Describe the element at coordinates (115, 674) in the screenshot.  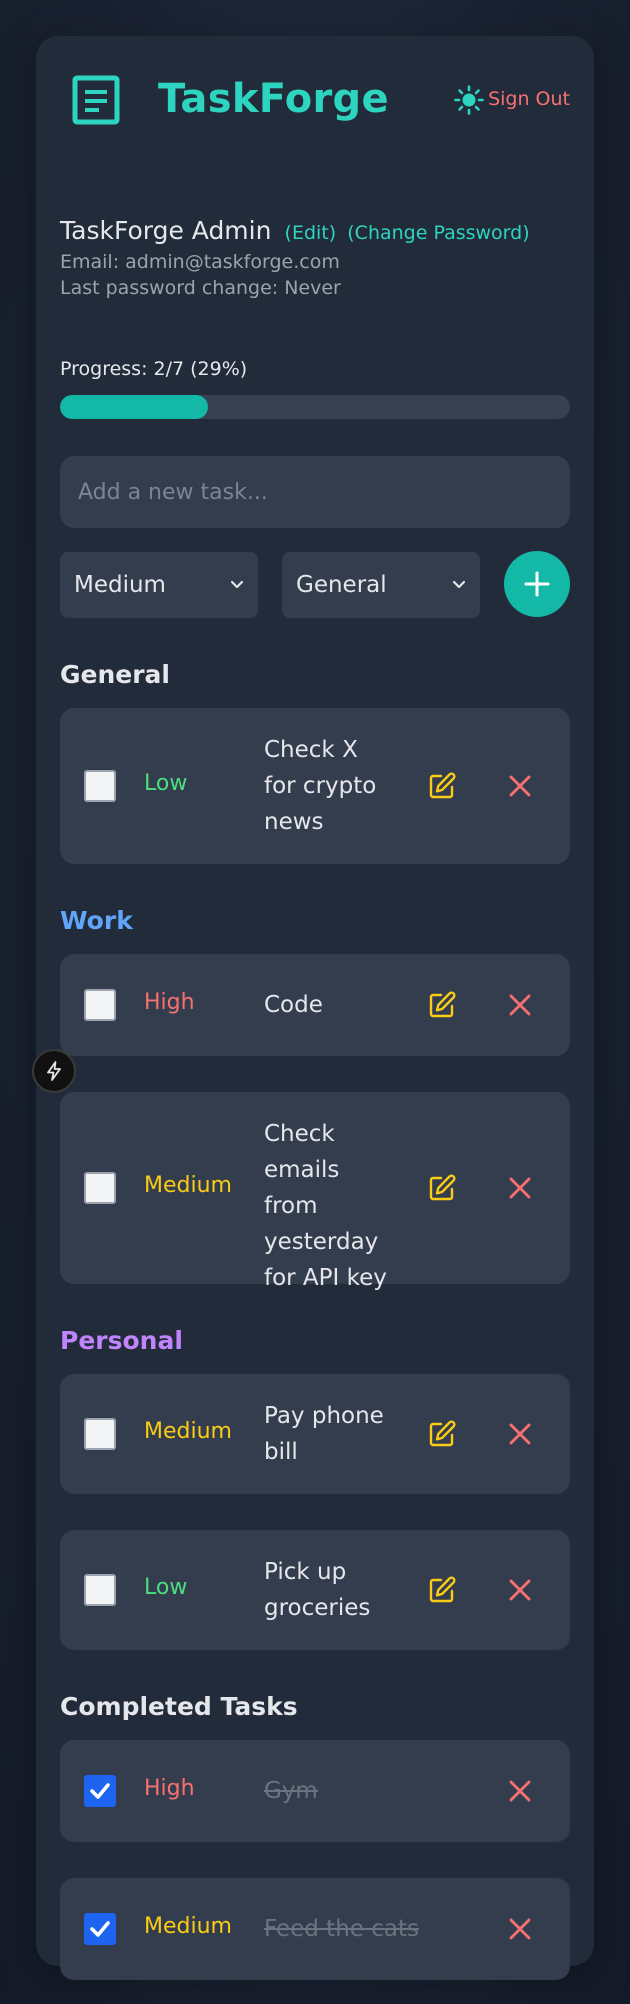
I see `section-title-general: General` at that location.